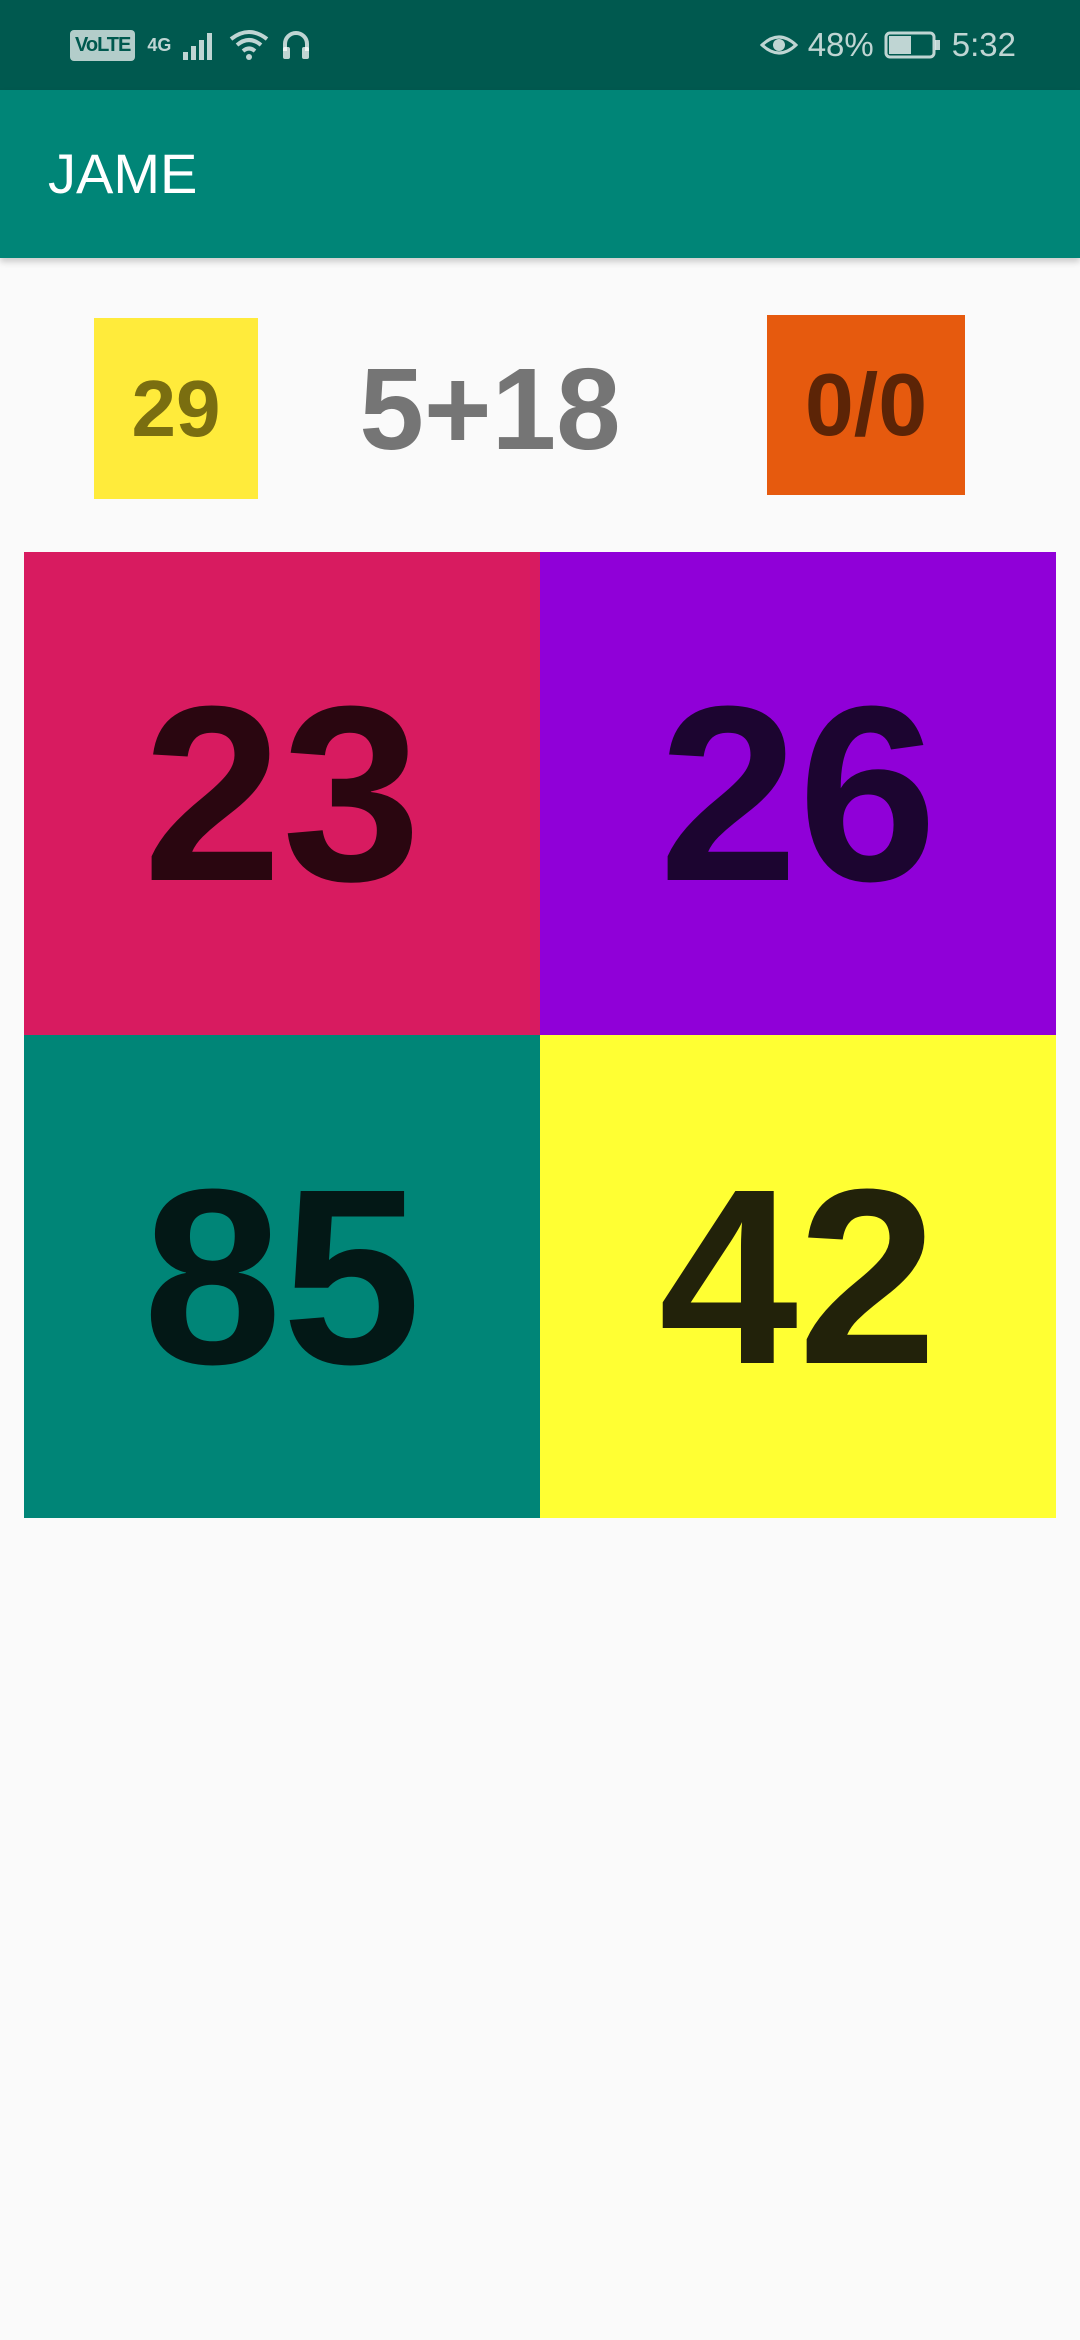  What do you see at coordinates (176, 408) in the screenshot?
I see `target-number: 29` at bounding box center [176, 408].